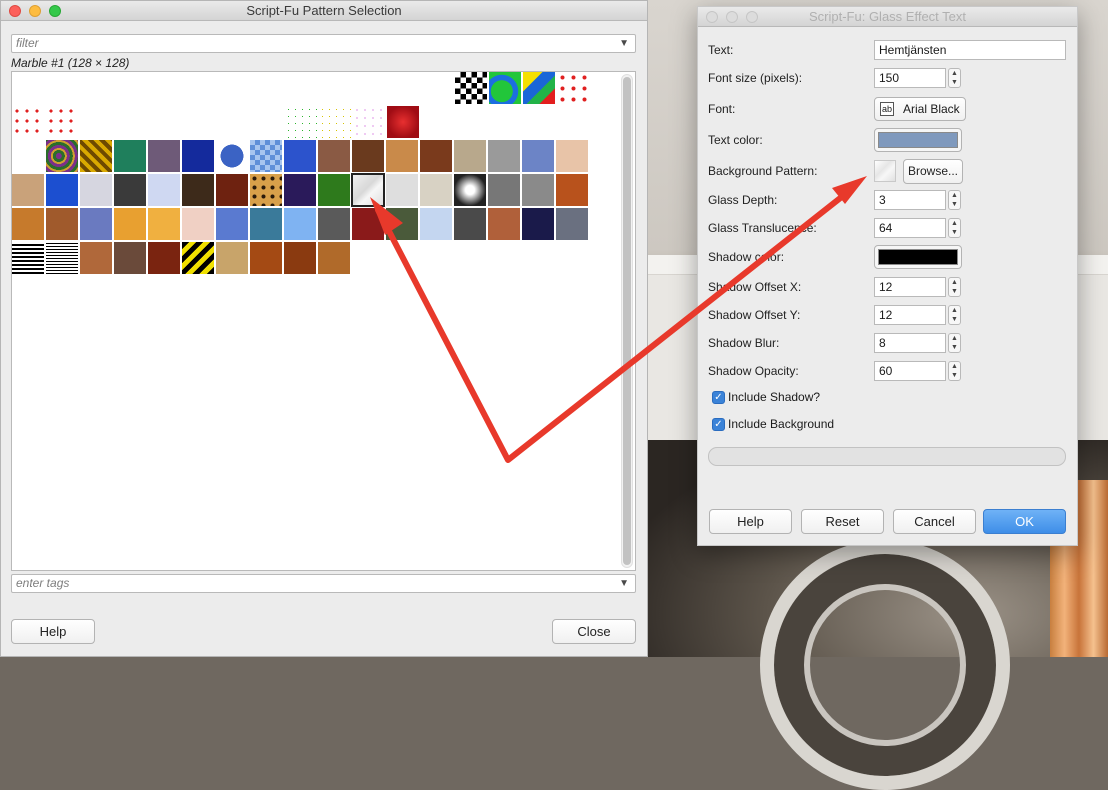  What do you see at coordinates (910, 228) in the screenshot?
I see `glass-translucence-value: 64` at bounding box center [910, 228].